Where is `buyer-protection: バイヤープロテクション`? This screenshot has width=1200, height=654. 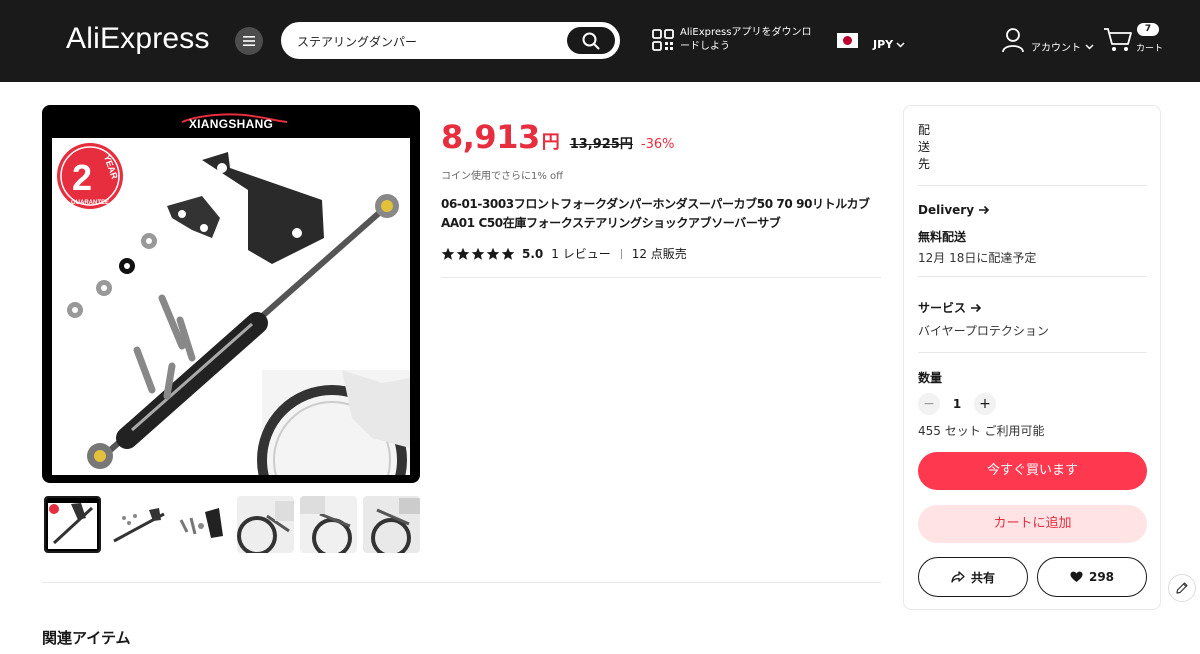 buyer-protection: バイヤープロテクション is located at coordinates (983, 331).